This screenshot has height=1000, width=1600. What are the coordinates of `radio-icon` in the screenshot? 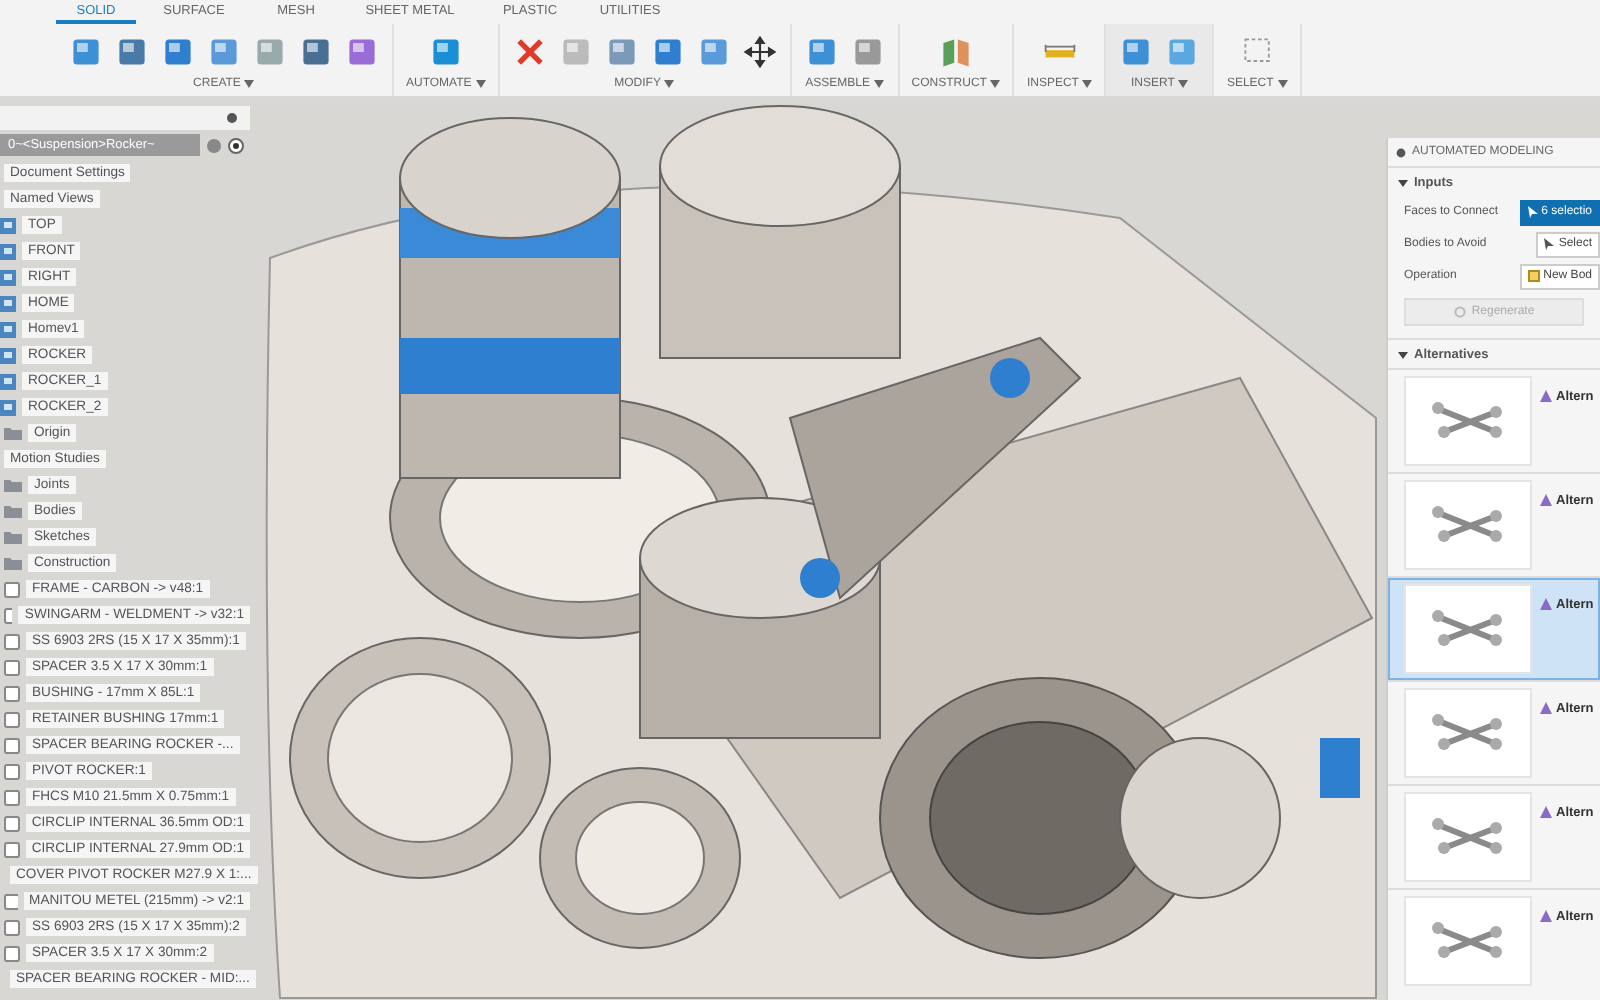 It's located at (236, 145).